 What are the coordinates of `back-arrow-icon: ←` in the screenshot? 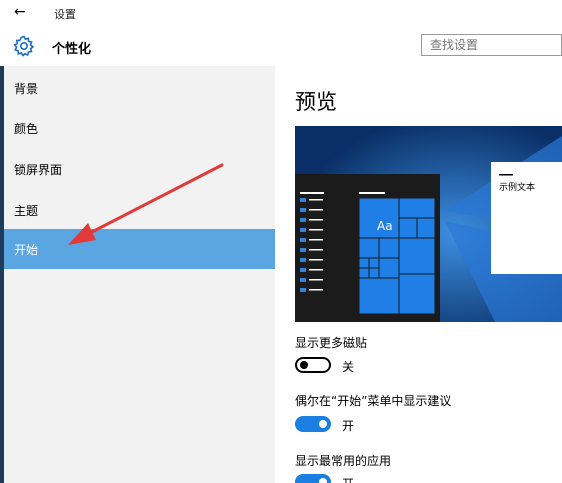 It's located at (20, 12).